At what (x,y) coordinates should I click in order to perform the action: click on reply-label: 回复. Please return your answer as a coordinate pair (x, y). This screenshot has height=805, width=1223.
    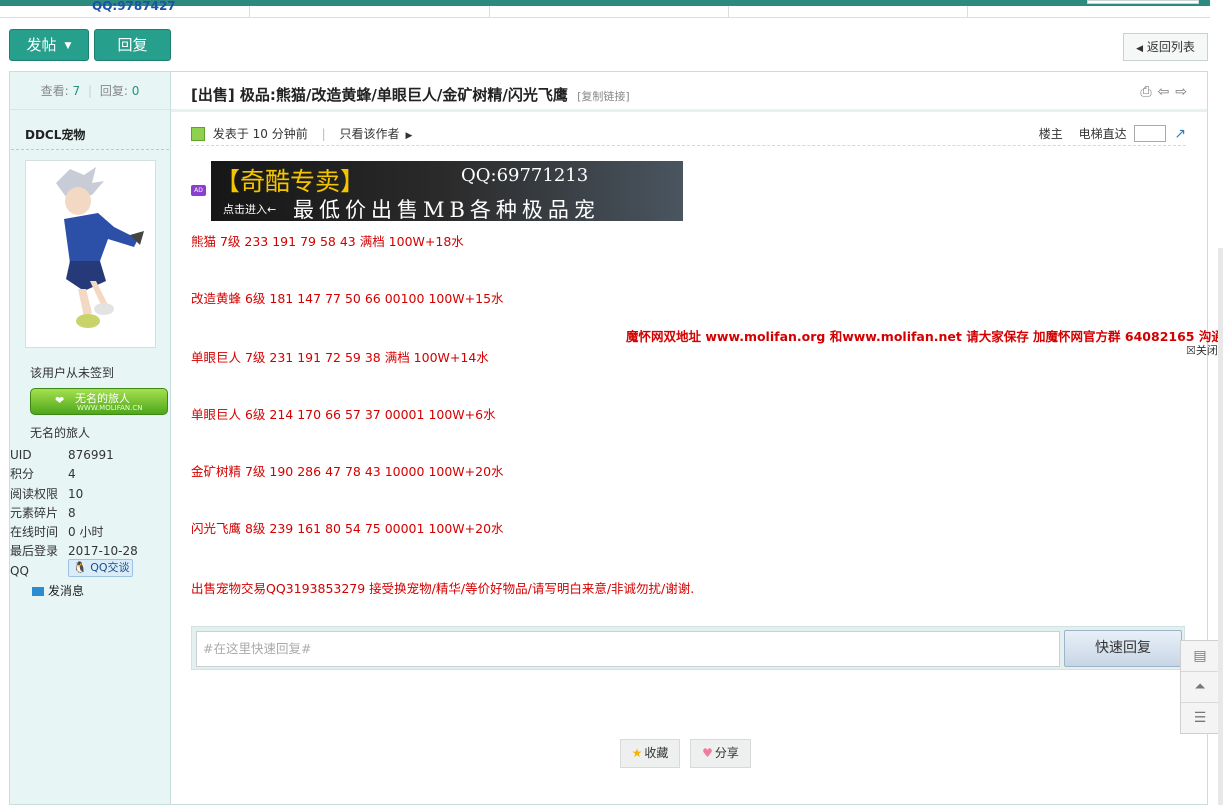
    Looking at the image, I should click on (132, 45).